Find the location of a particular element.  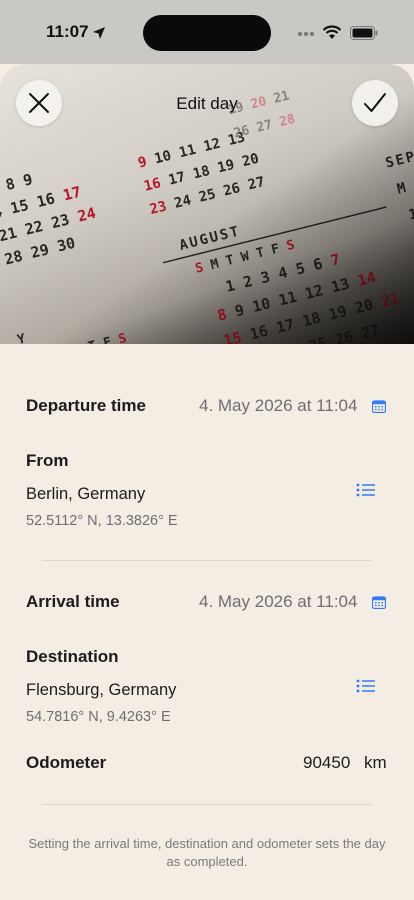

arrival-time-label: Arrival time is located at coordinates (73, 601).